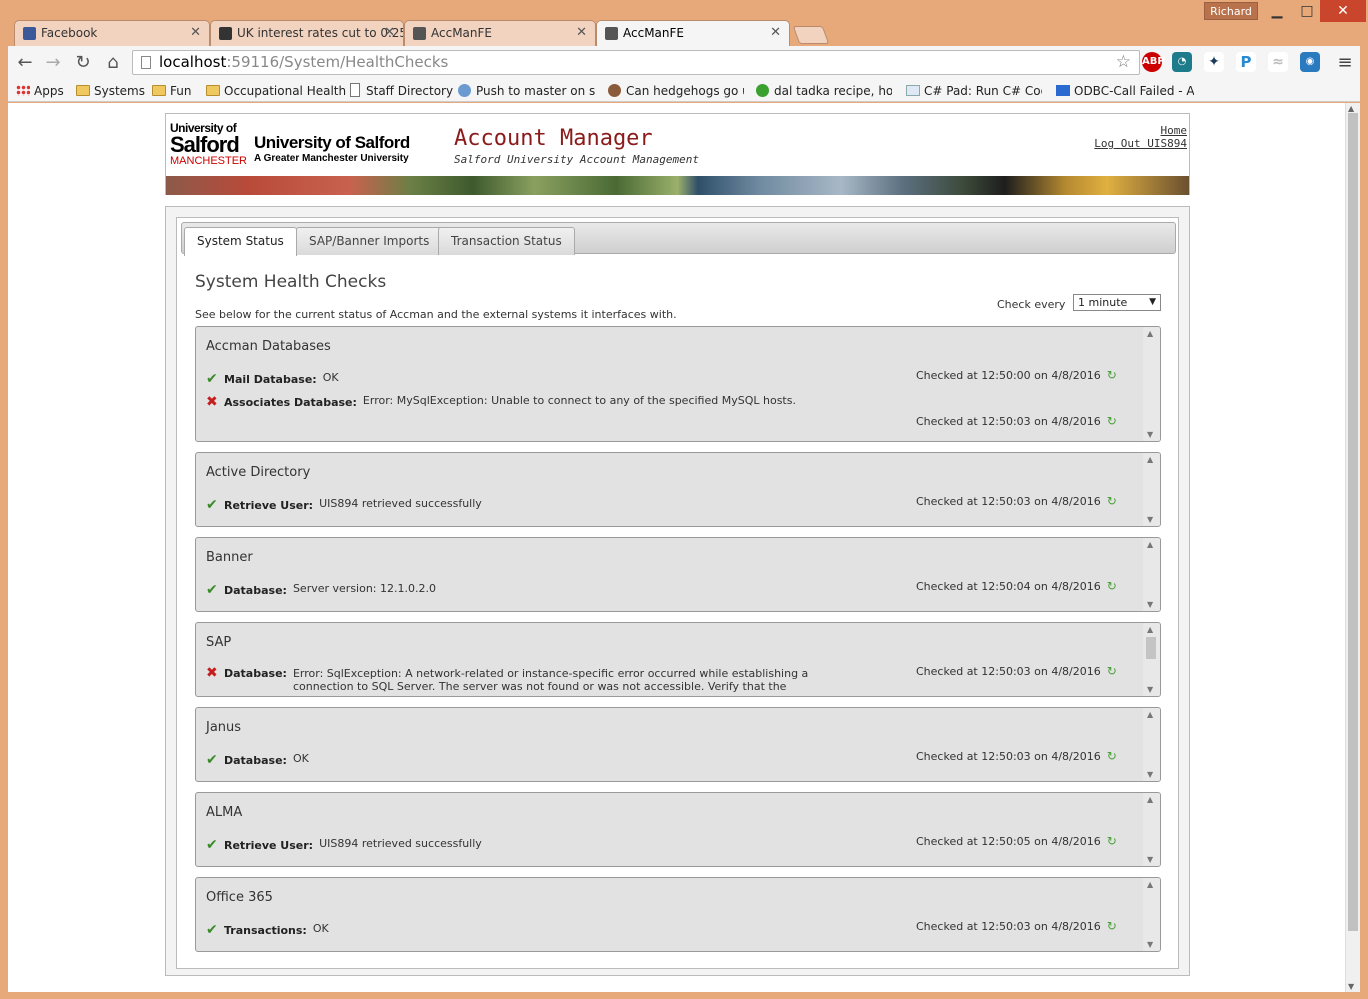 This screenshot has width=1368, height=999. What do you see at coordinates (170, 91) in the screenshot?
I see `bookmark-folder-fun: Fun` at bounding box center [170, 91].